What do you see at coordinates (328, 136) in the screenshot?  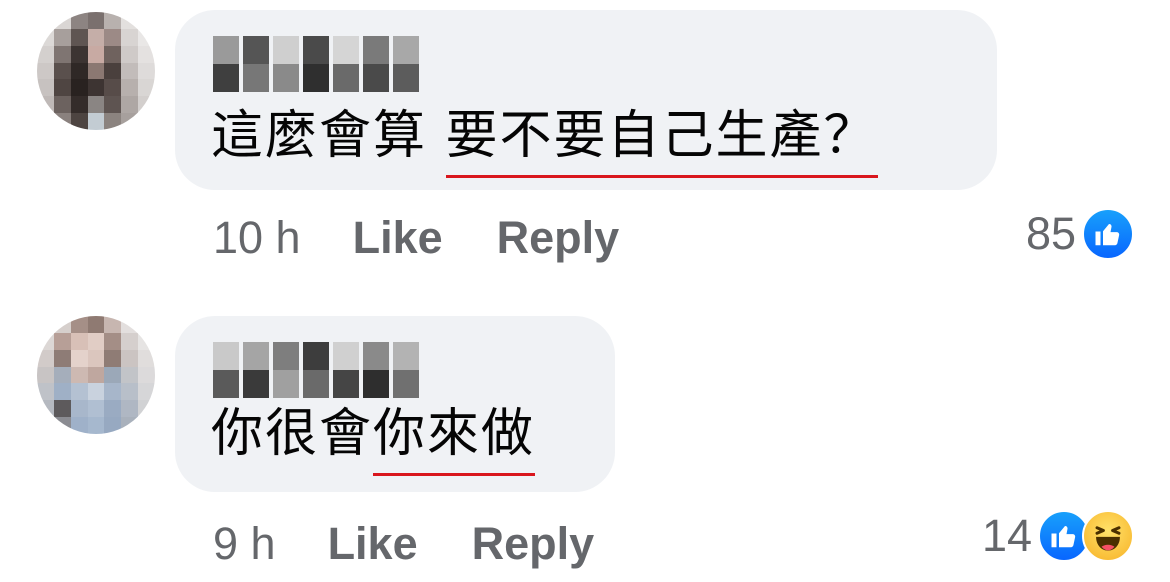 I see `comment-text-plain: 這麼會算` at bounding box center [328, 136].